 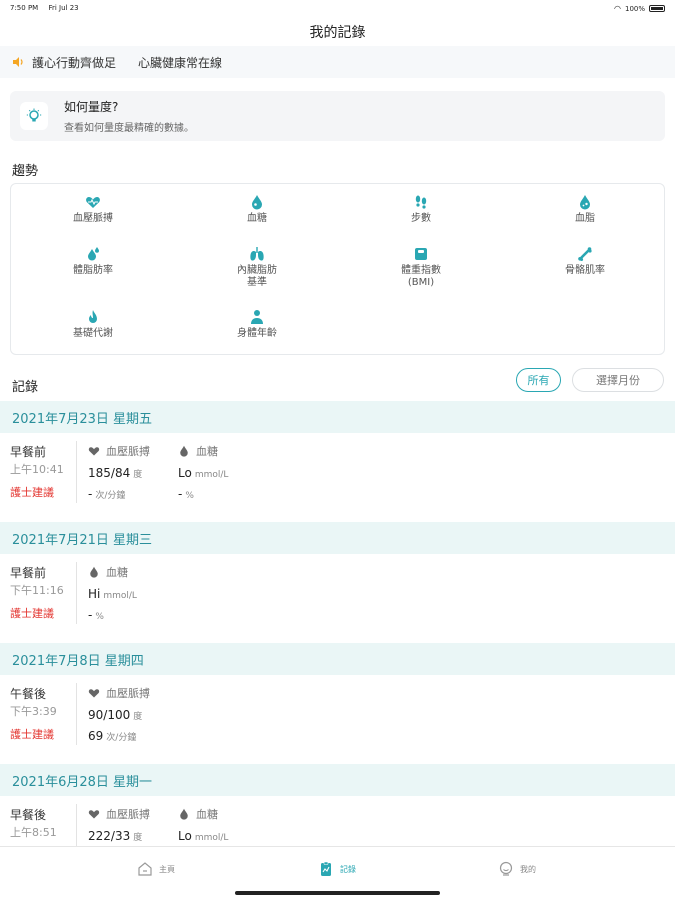 What do you see at coordinates (138, 717) in the screenshot?
I see `reading-unit: 度` at bounding box center [138, 717].